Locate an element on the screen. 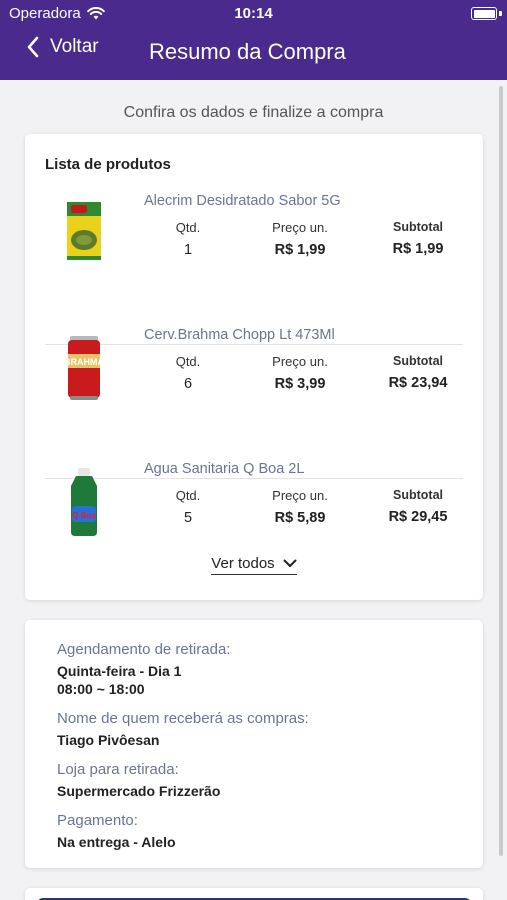 This screenshot has width=507, height=900. payment-value: Na entrega - Alelo is located at coordinates (116, 842).